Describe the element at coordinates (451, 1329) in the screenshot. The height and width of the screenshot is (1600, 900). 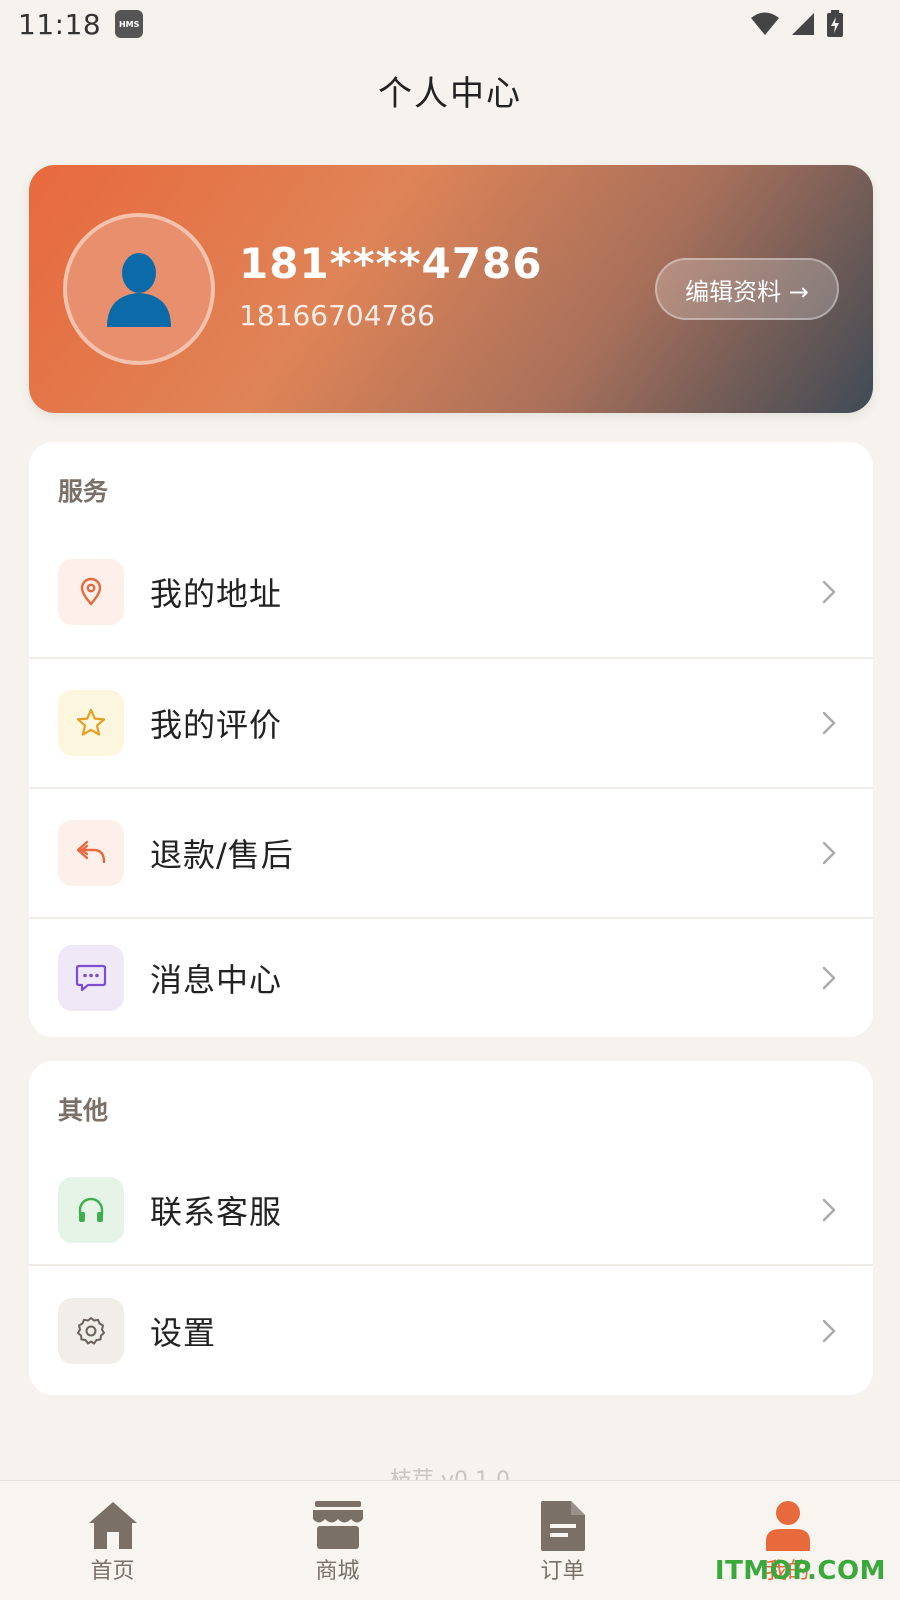
I see `menu-item-settings: 设置` at that location.